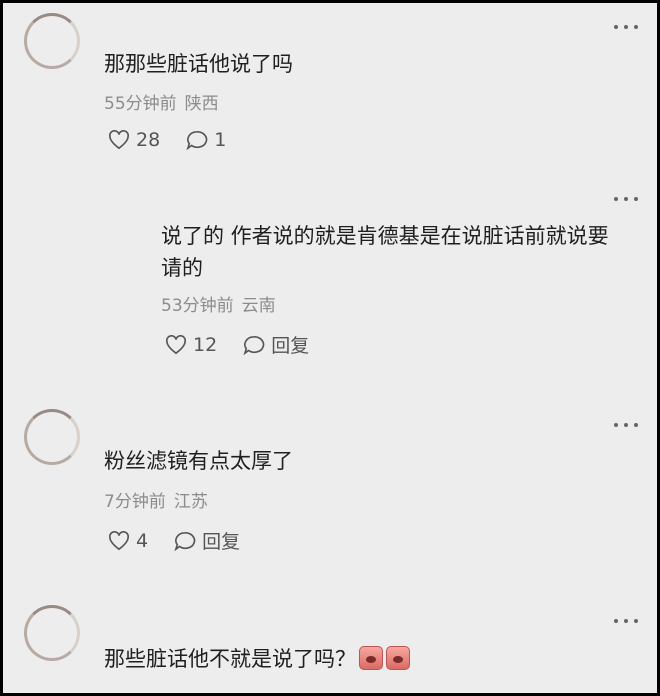 The width and height of the screenshot is (660, 696). I want to click on comment-time: 7分钟前, so click(135, 502).